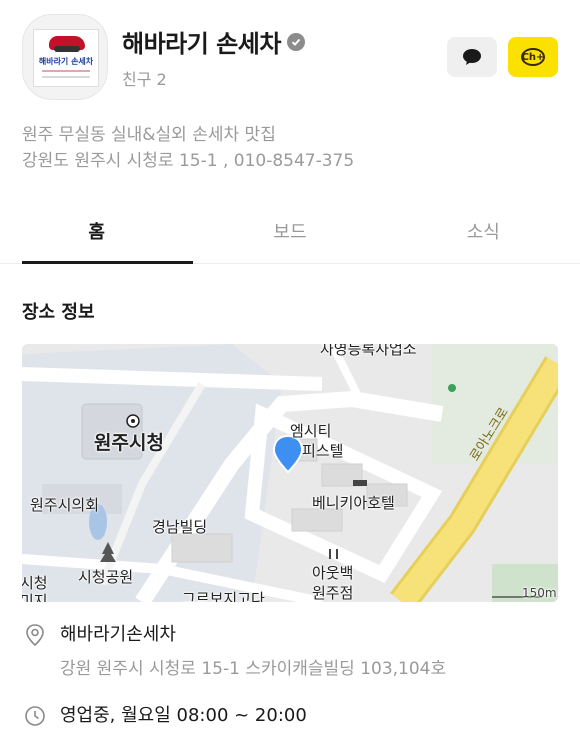 The height and width of the screenshot is (739, 580). I want to click on map-pin-icon, so click(35, 635).